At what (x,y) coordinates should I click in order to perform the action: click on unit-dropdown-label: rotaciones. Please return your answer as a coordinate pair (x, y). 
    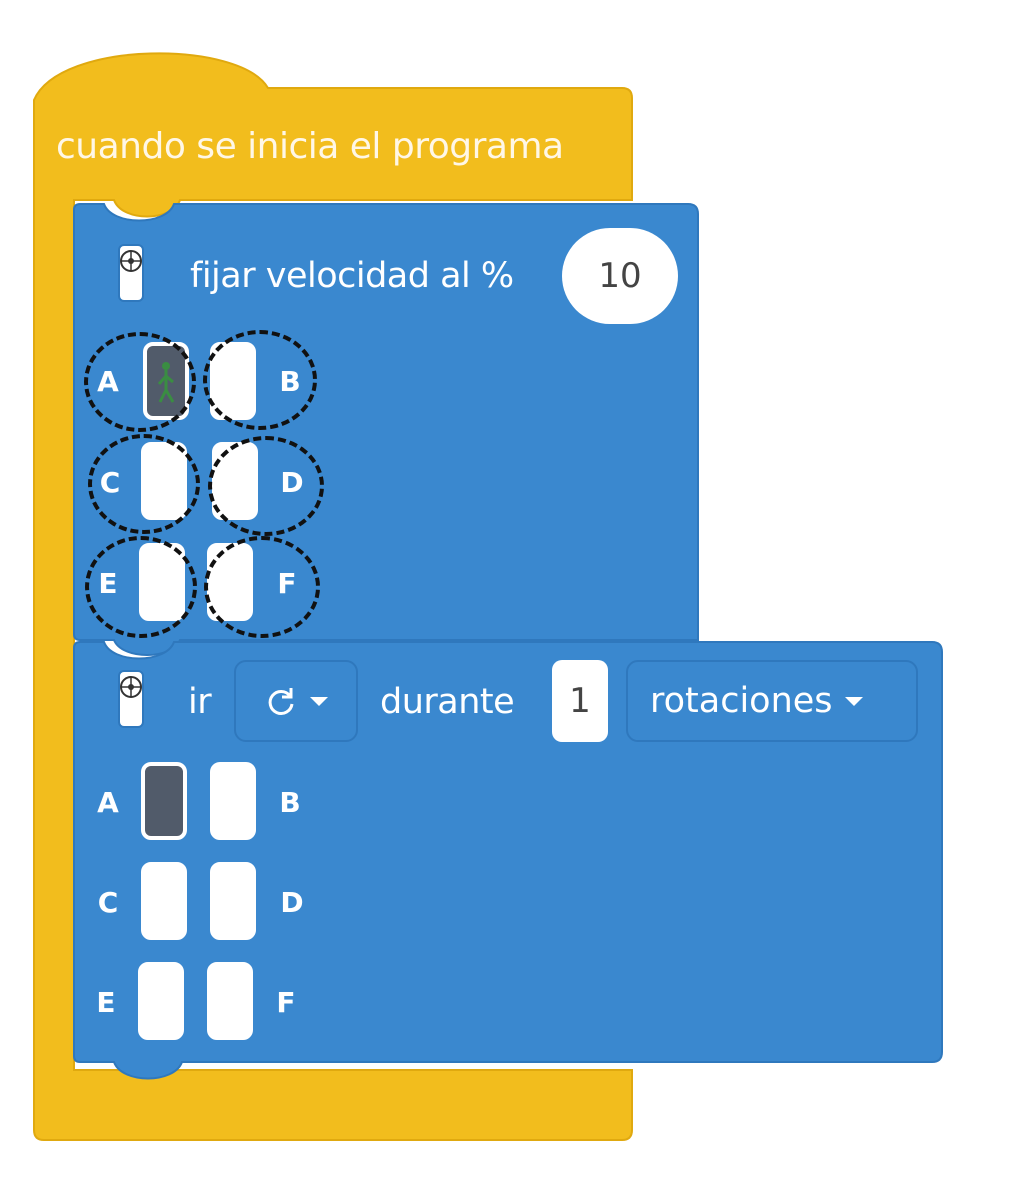
    Looking at the image, I should click on (741, 701).